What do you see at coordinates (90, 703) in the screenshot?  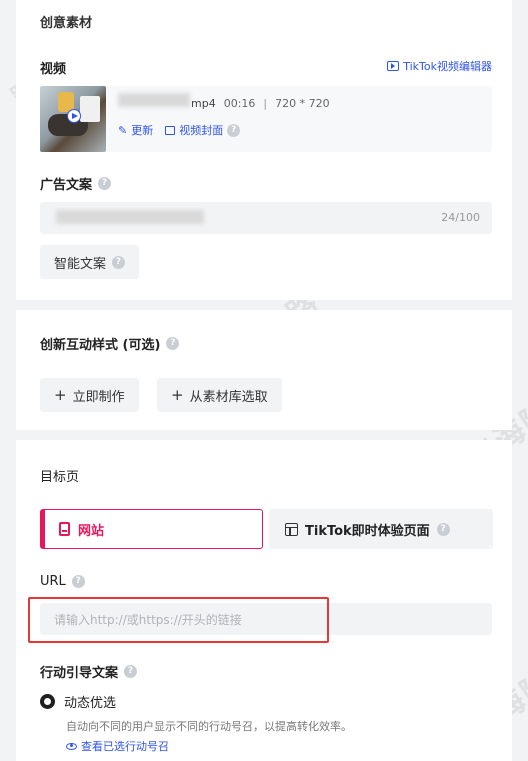 I see `cta-dynamic-label: 动态优选` at bounding box center [90, 703].